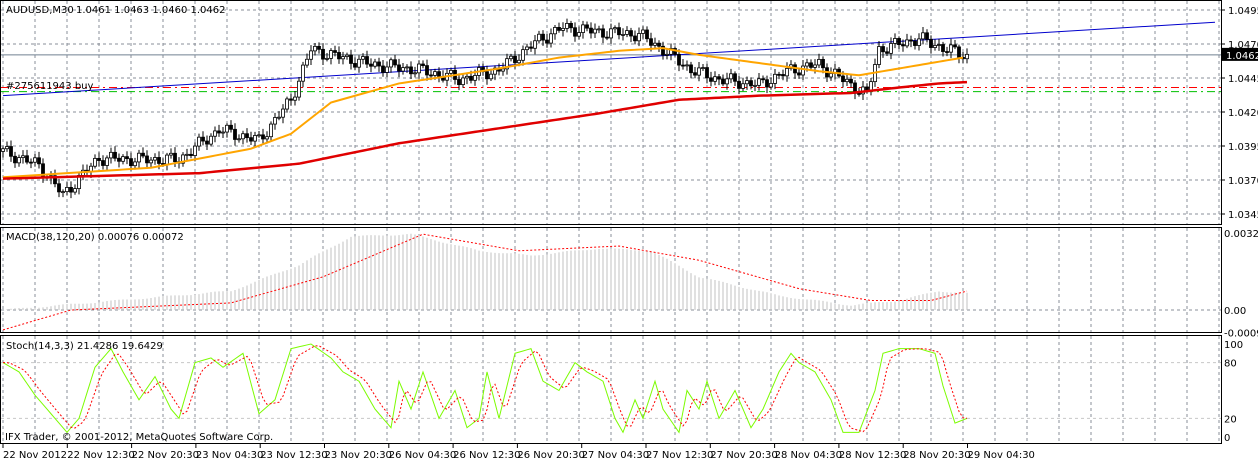 This screenshot has width=1258, height=466. I want to click on time-tick-label: 22 Nov 12:30, so click(100, 455).